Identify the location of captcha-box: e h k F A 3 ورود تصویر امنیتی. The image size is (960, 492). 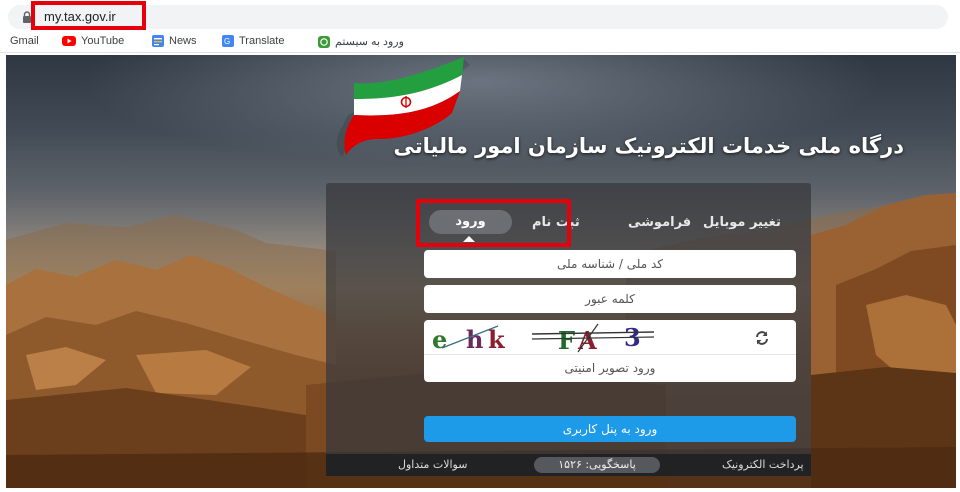
(610, 351).